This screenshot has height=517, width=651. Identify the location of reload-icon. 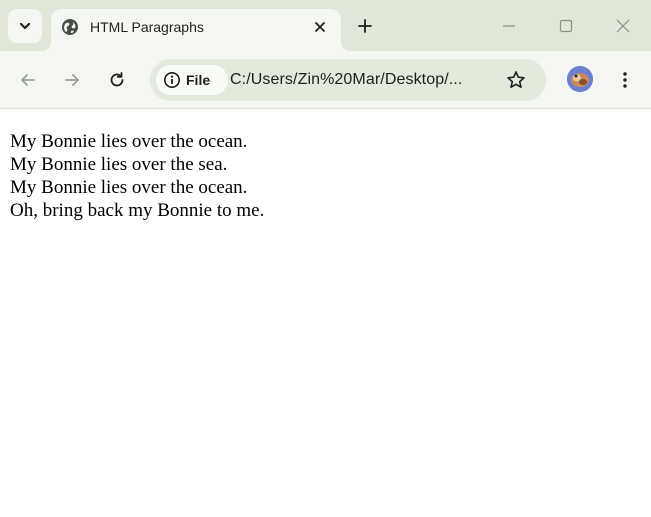
(117, 79).